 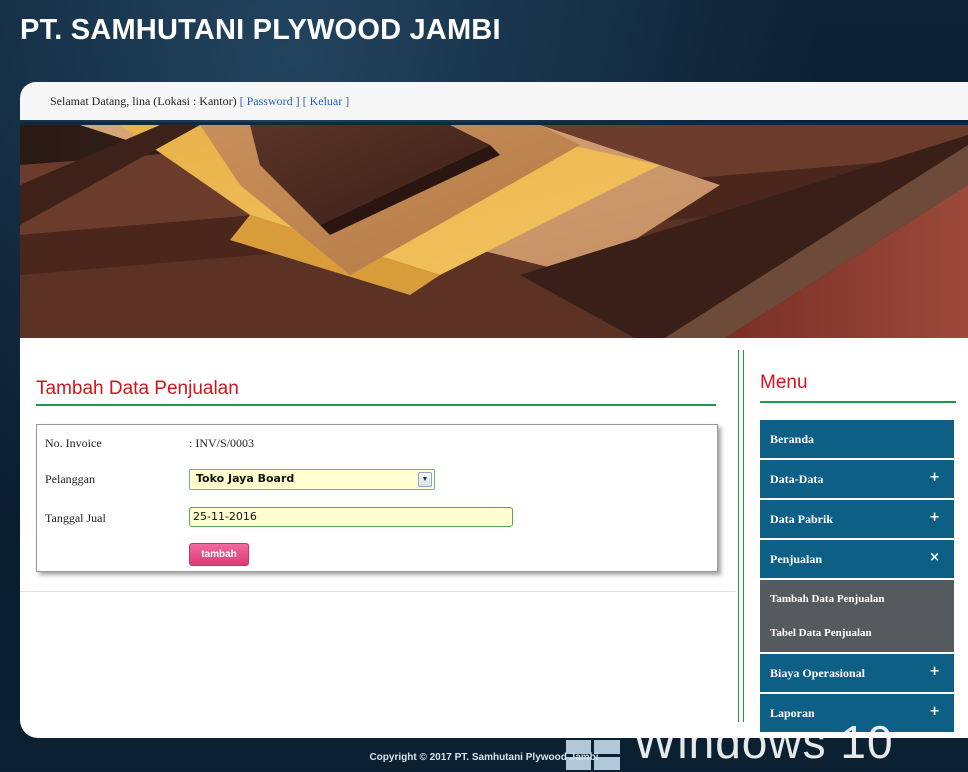 What do you see at coordinates (75, 518) in the screenshot?
I see `date-label: Tanggal Jual` at bounding box center [75, 518].